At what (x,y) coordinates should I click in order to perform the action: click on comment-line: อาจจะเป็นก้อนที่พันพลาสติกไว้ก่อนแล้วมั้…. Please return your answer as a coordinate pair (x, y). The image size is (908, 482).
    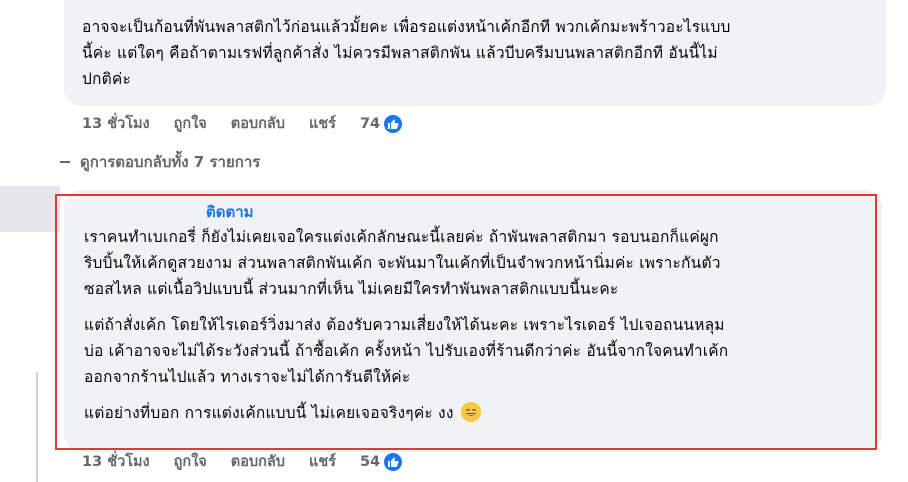
    Looking at the image, I should click on (406, 27).